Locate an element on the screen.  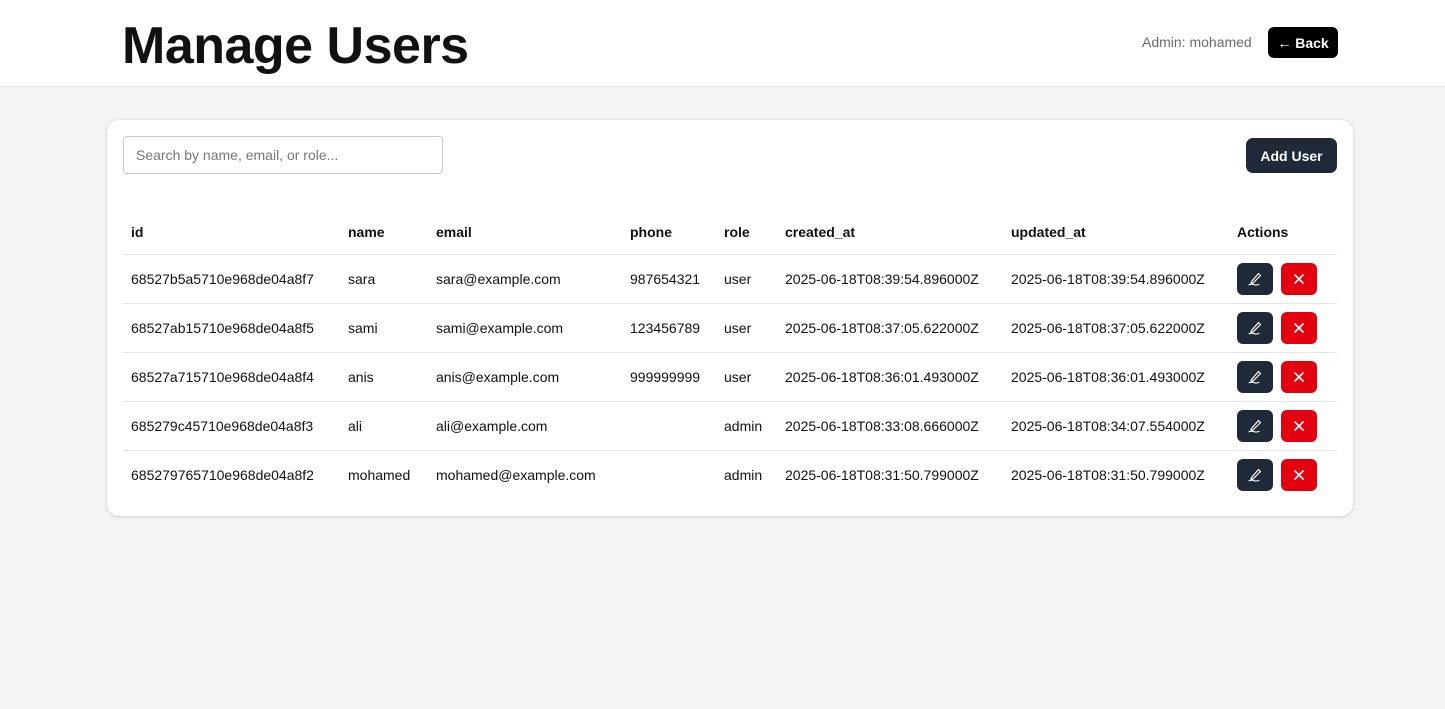
admin-label: Admin: mohamed is located at coordinates (1197, 42).